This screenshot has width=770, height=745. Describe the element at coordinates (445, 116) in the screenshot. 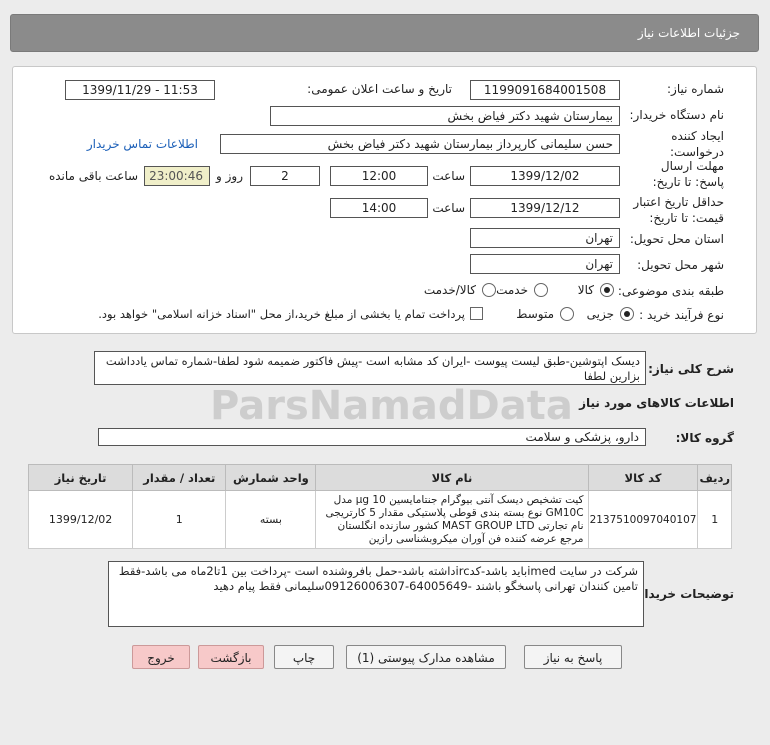

I see `buyer-field: بیمارستان شهید دکتر فیاض بخش` at that location.